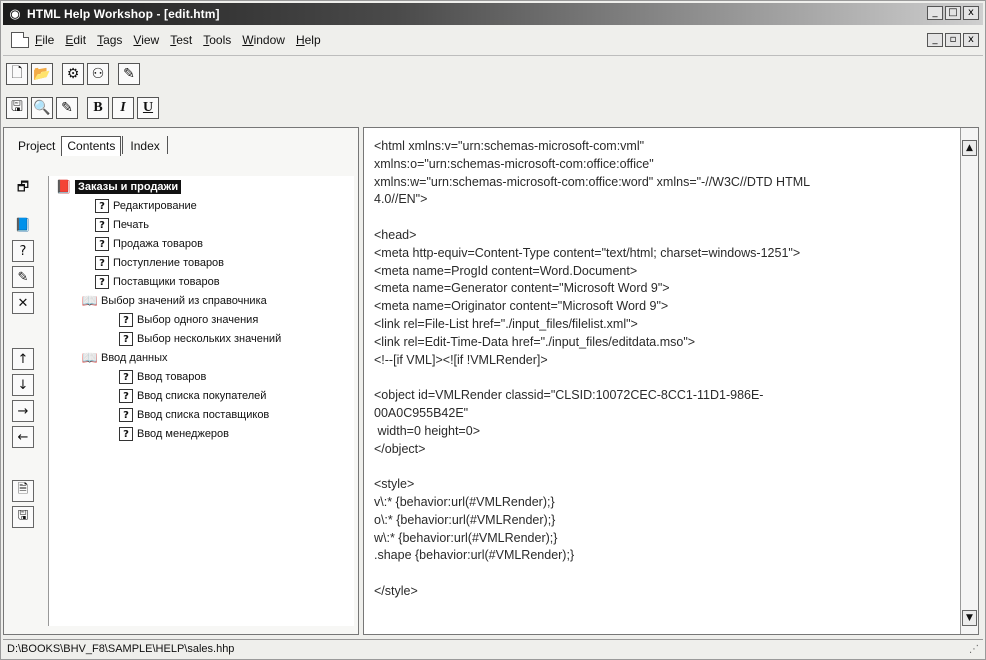 This screenshot has width=986, height=660. I want to click on standard-toolbar: 🗋 📂 ⚙ ⚇ ✎, so click(71, 74).